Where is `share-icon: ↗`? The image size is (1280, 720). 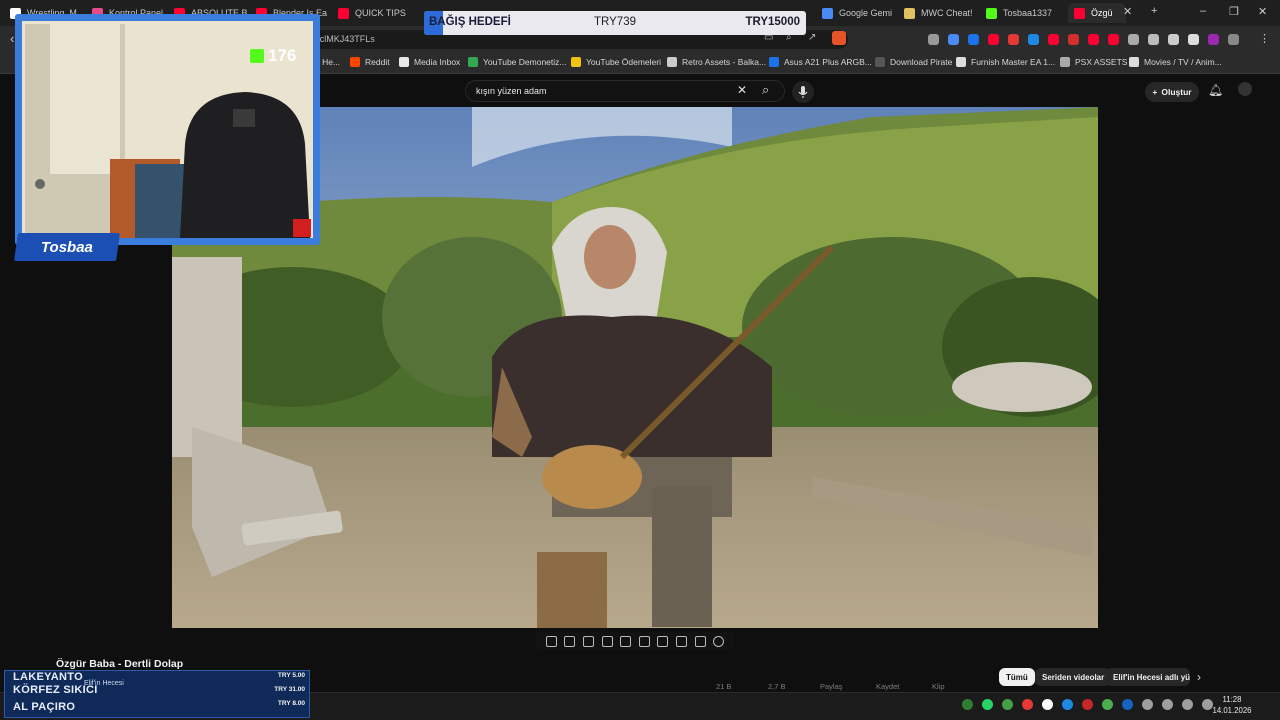 share-icon: ↗ is located at coordinates (812, 37).